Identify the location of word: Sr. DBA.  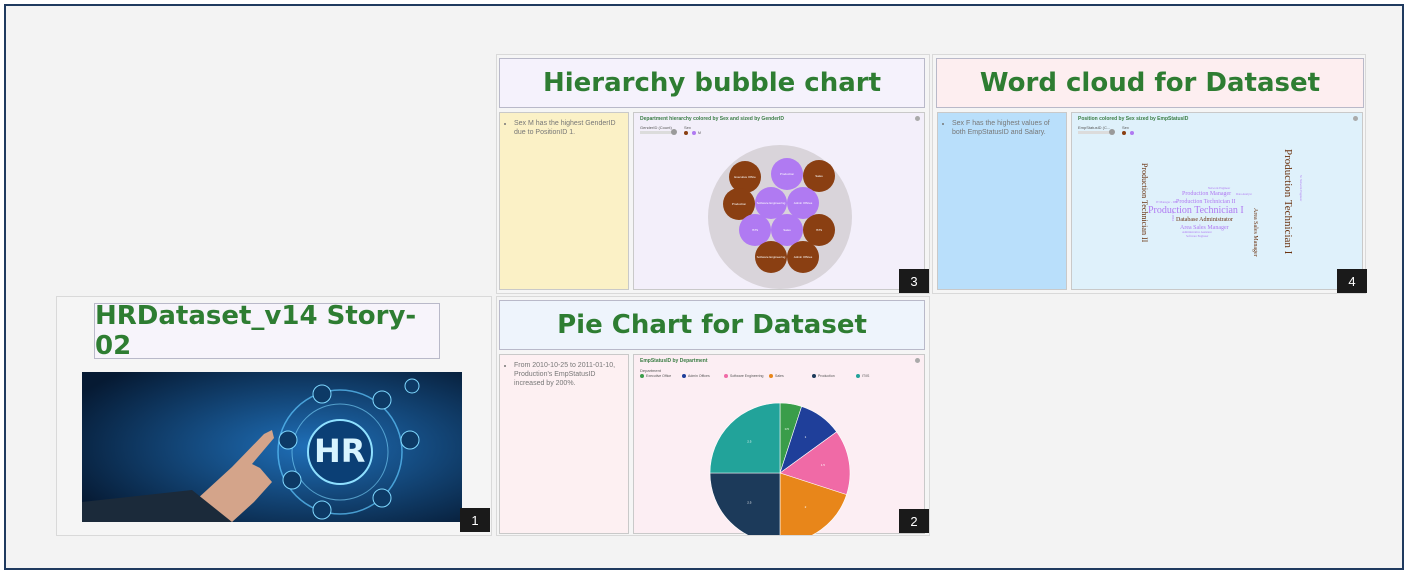
(1173, 216).